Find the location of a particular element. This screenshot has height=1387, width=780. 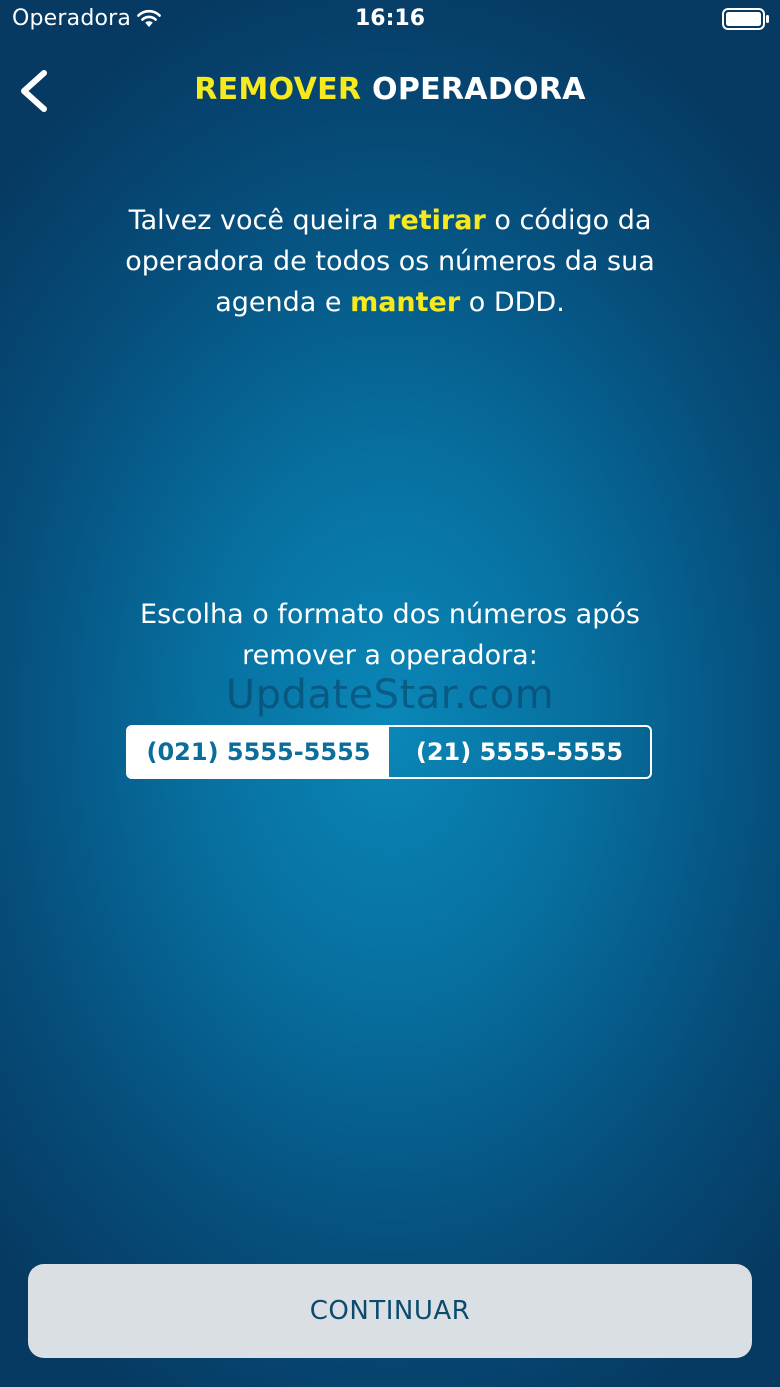

intro-highlight-manter: manter is located at coordinates (405, 302).